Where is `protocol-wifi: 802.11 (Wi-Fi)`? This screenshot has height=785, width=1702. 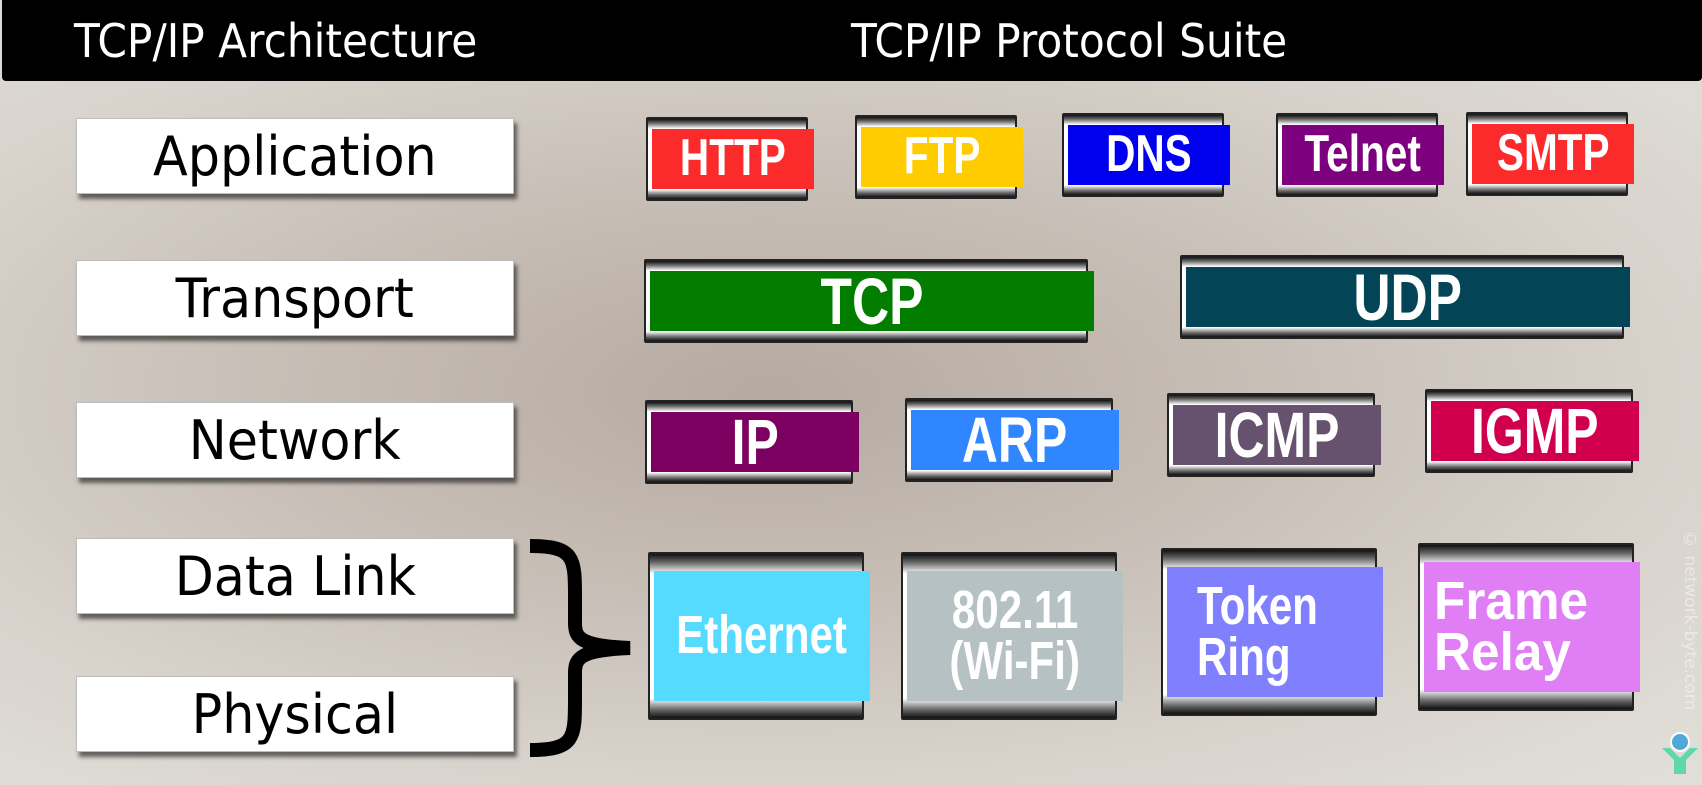 protocol-wifi: 802.11 (Wi-Fi) is located at coordinates (1012, 636).